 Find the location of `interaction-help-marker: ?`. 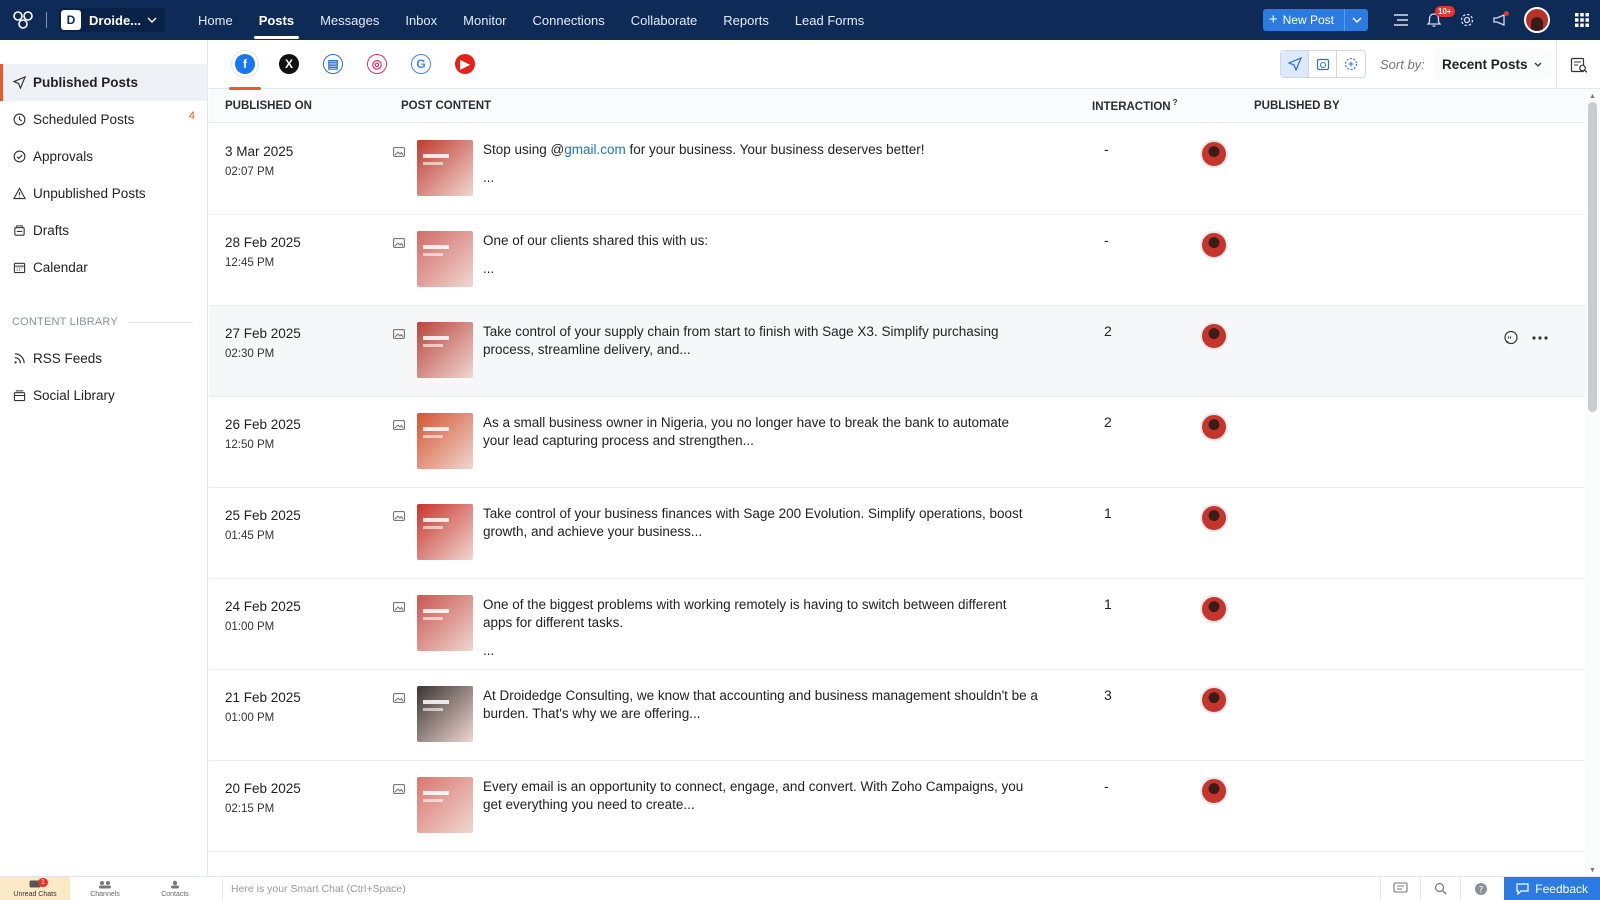

interaction-help-marker: ? is located at coordinates (1175, 102).